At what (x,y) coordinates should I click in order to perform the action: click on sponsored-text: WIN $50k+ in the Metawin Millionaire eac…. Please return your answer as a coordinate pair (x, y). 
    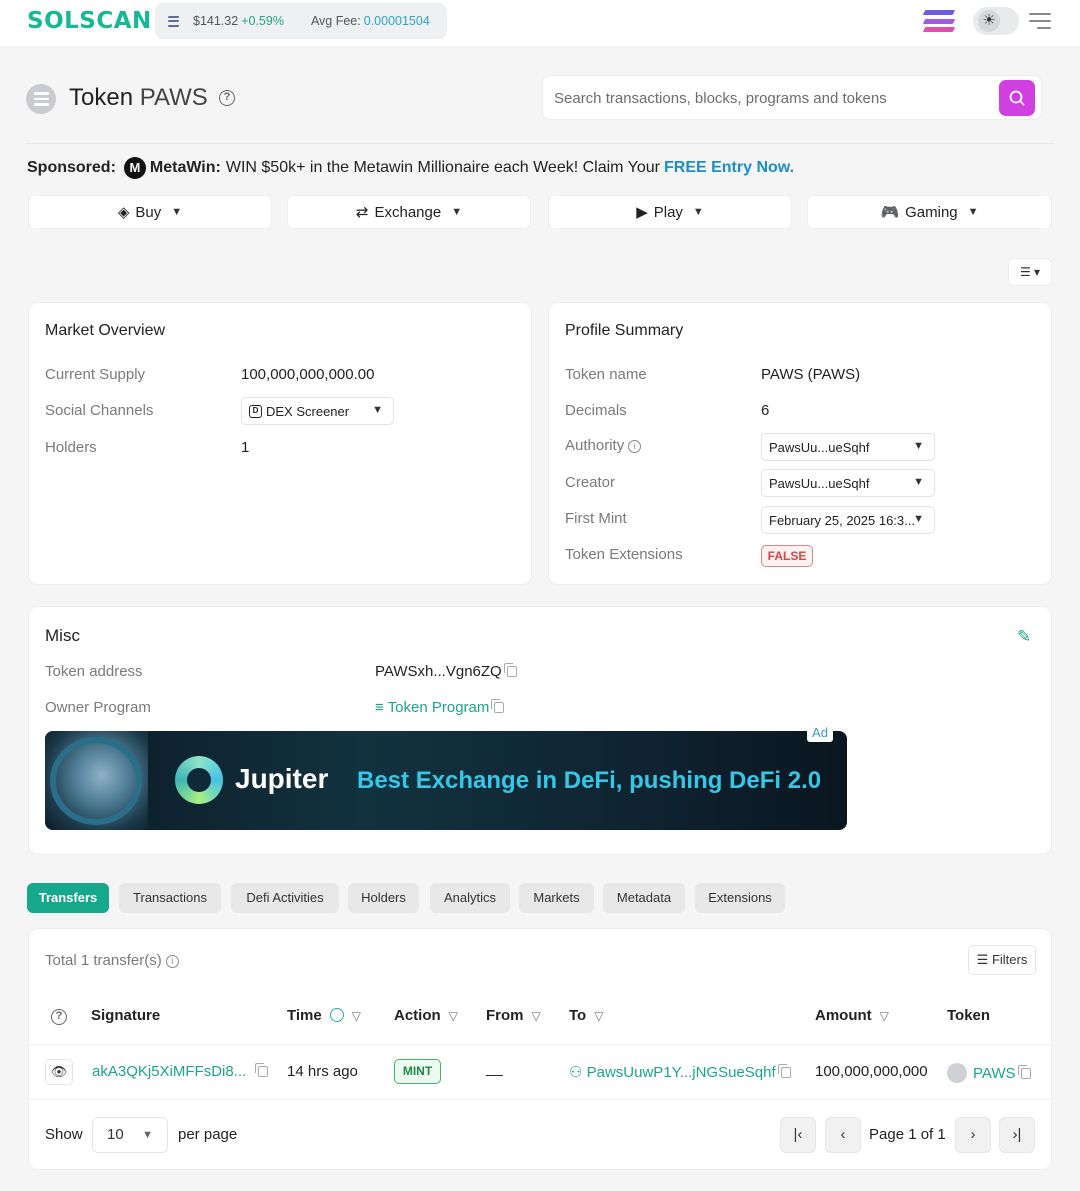
    Looking at the image, I should click on (442, 167).